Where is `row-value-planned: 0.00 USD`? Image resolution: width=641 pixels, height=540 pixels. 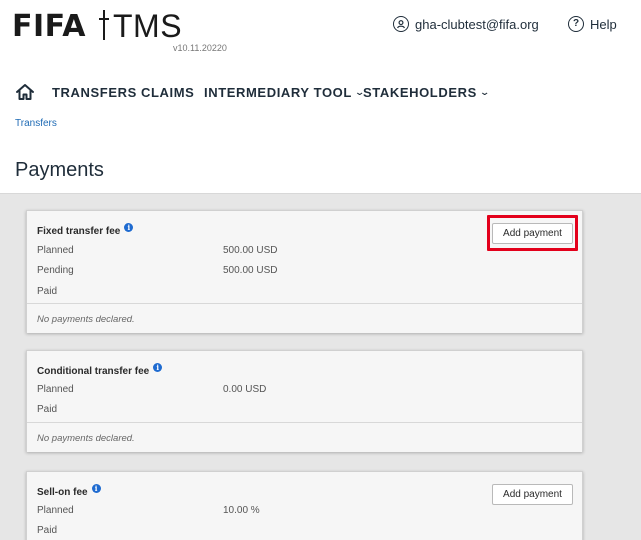 row-value-planned: 0.00 USD is located at coordinates (245, 389).